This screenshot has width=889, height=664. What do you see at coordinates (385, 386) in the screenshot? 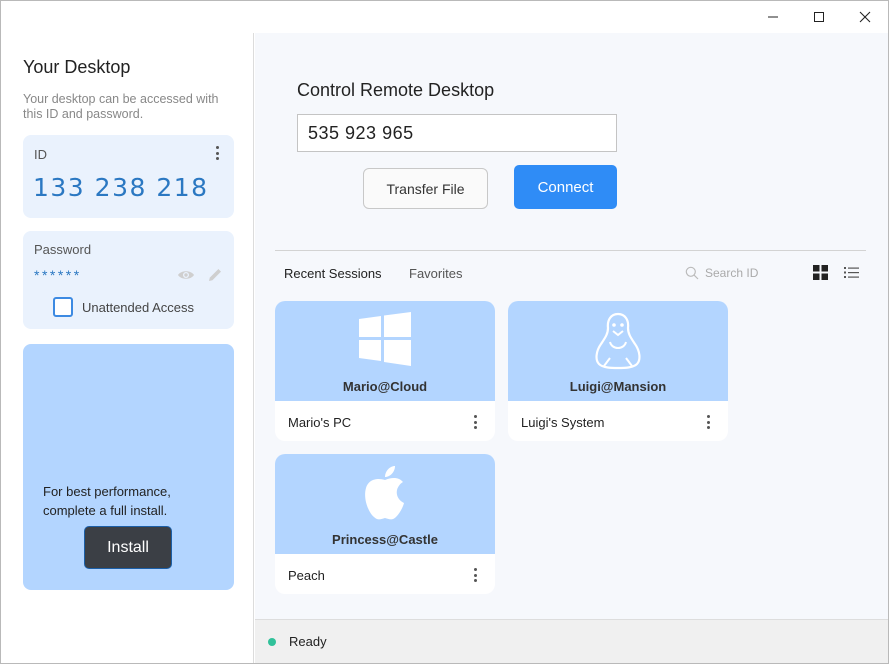
I see `session-host: Mario@Cloud` at bounding box center [385, 386].